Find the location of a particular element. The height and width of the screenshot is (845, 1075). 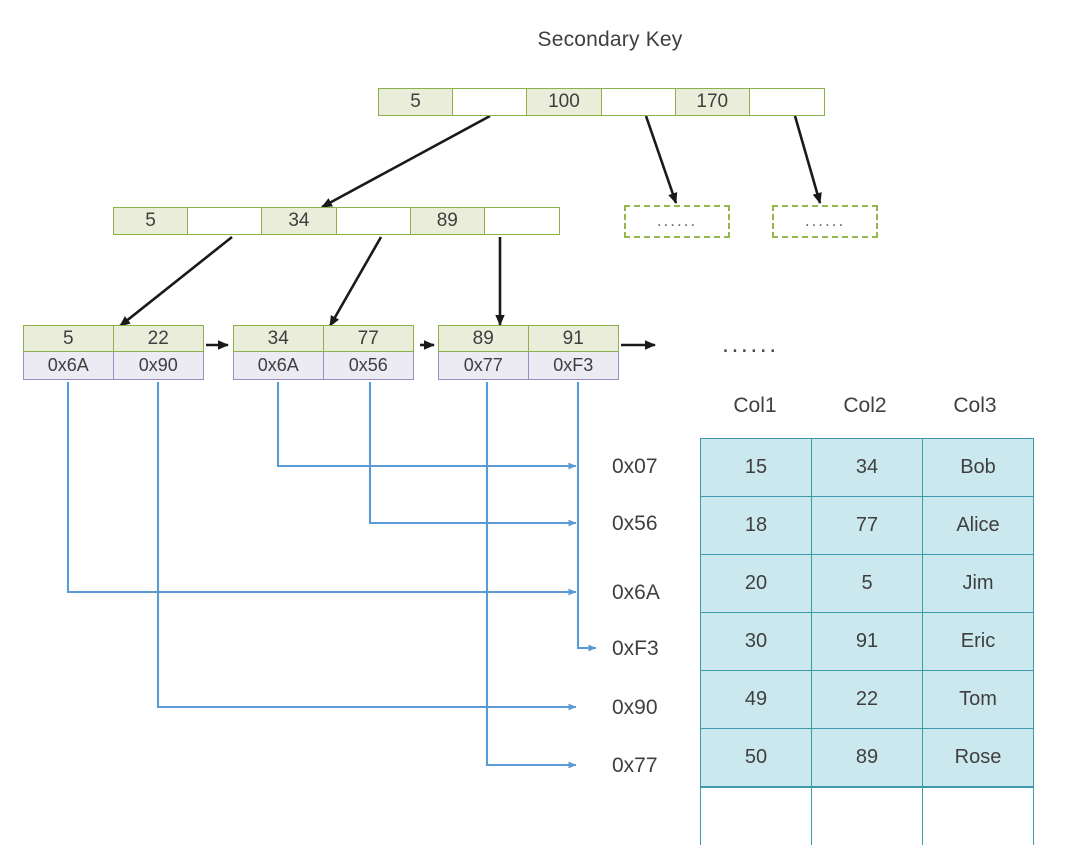

address-label-0x56: 0x56 is located at coordinates (635, 524).